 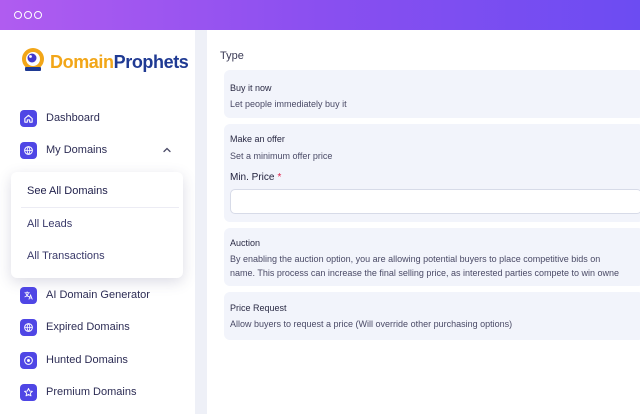 What do you see at coordinates (28, 392) in the screenshot?
I see `star-icon` at bounding box center [28, 392].